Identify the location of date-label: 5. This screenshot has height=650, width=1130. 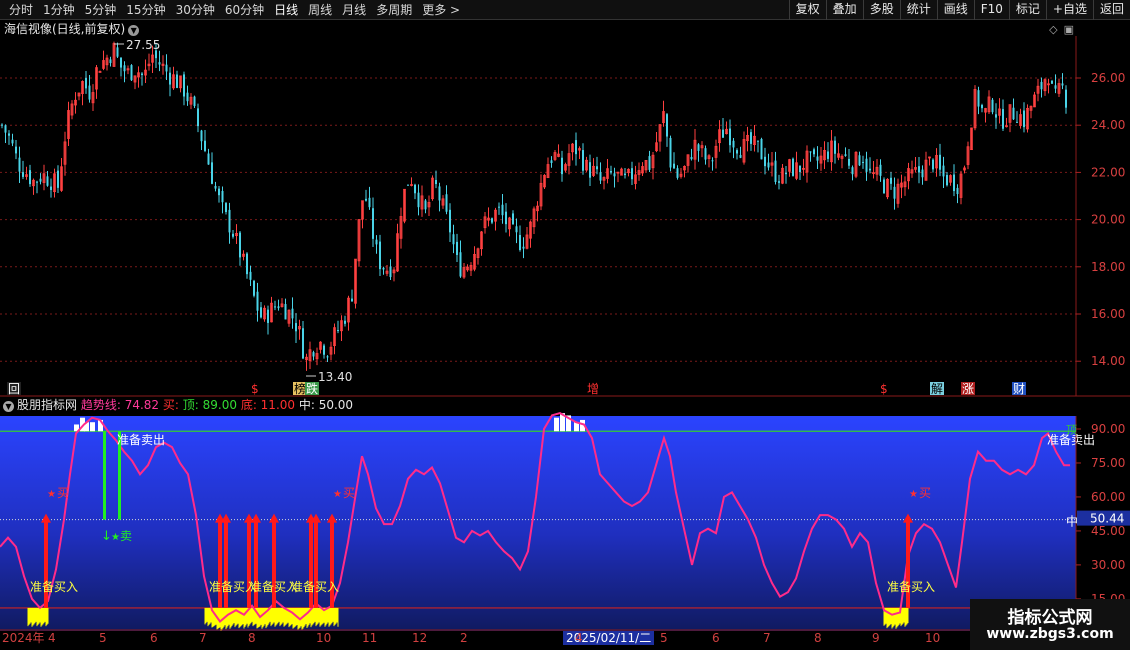
(103, 638).